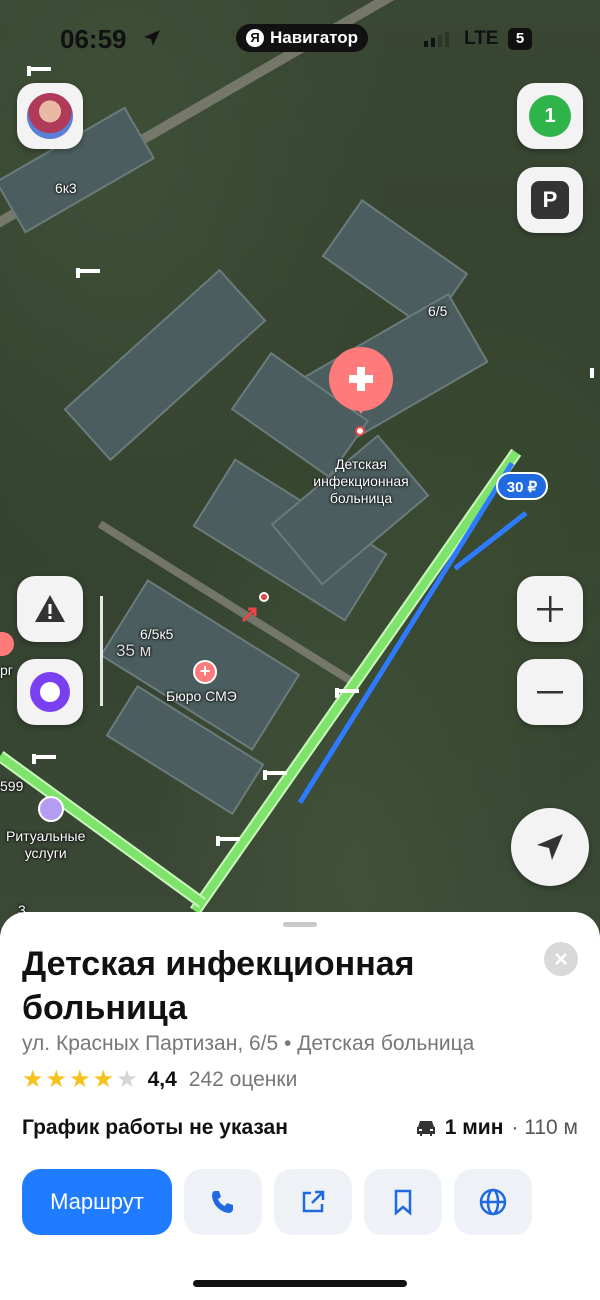 Image resolution: width=600 pixels, height=1300 pixels. I want to click on share-icon, so click(313, 1201).